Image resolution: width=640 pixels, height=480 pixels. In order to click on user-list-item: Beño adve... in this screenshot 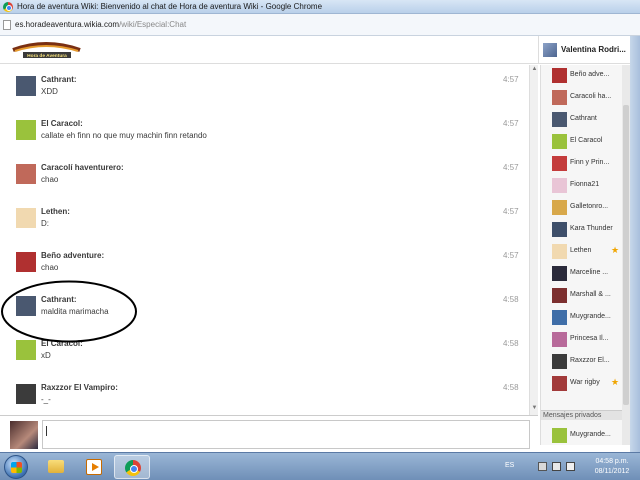, I will do `click(582, 76)`.